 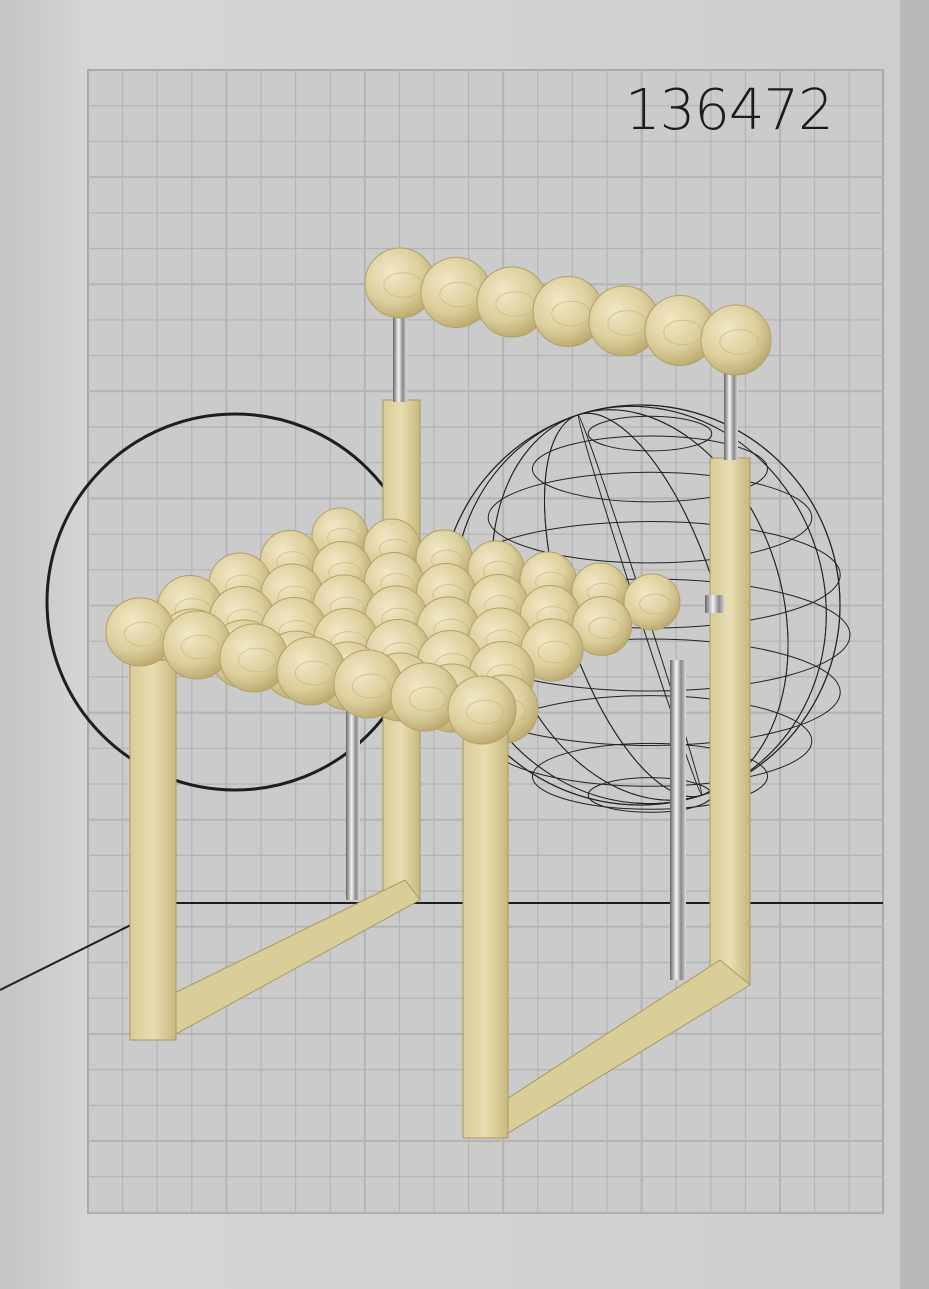 I want to click on page-edge, so click(x=914, y=644).